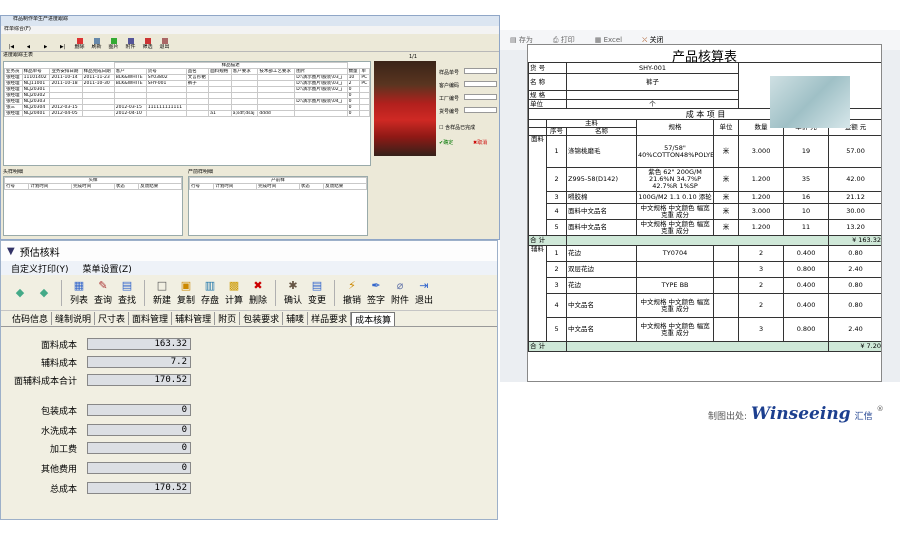 The width and height of the screenshot is (900, 540). I want to click on tab-2: 尺寸表, so click(112, 318).